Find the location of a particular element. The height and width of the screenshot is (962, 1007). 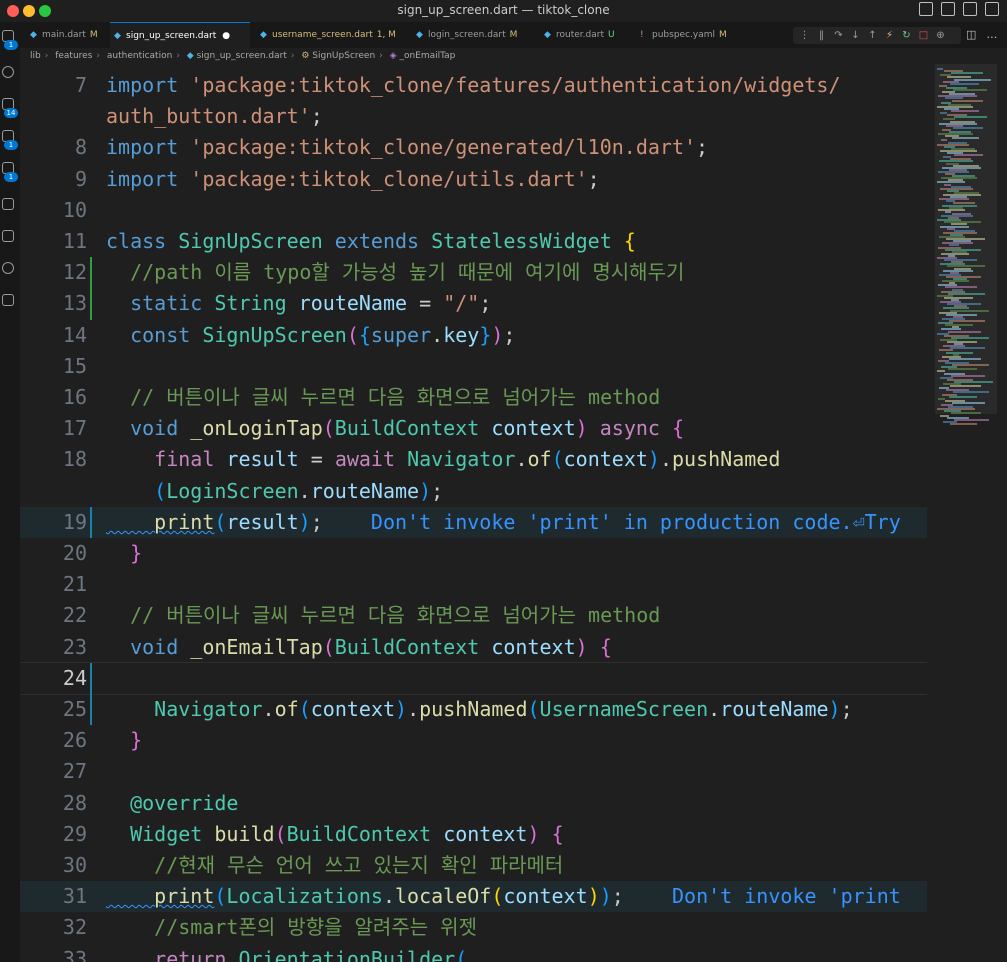

line-number: 23 is located at coordinates (74, 646).